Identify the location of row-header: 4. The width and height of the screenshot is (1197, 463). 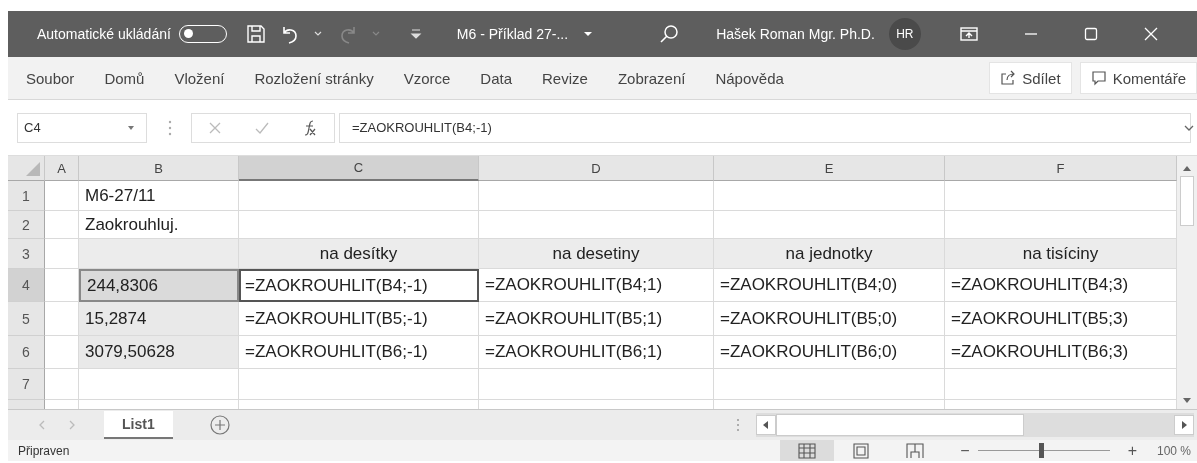
(26, 285).